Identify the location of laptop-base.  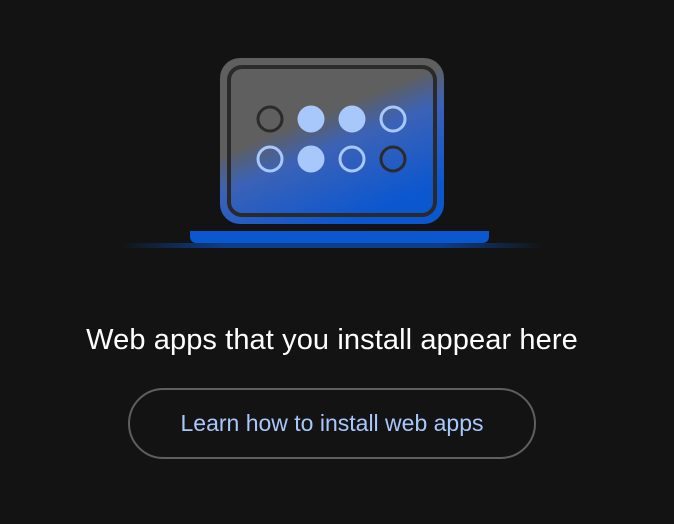
(339, 237).